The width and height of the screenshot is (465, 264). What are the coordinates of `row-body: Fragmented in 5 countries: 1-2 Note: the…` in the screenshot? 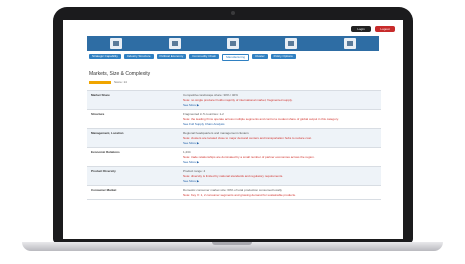 It's located at (280, 119).